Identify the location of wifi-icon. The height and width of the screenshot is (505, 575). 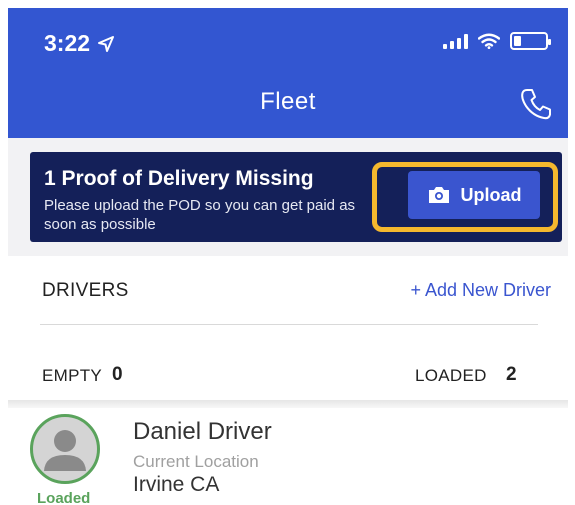
(489, 41).